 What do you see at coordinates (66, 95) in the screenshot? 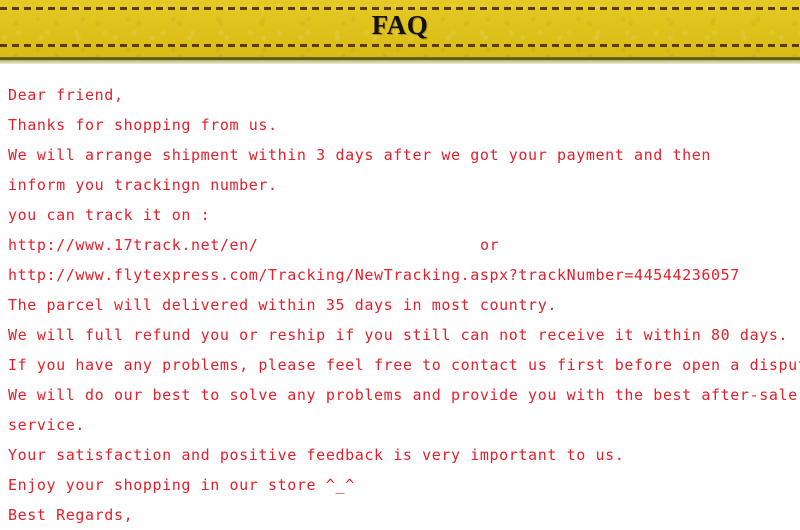
I see `letter-line: Dear friend,` at bounding box center [66, 95].